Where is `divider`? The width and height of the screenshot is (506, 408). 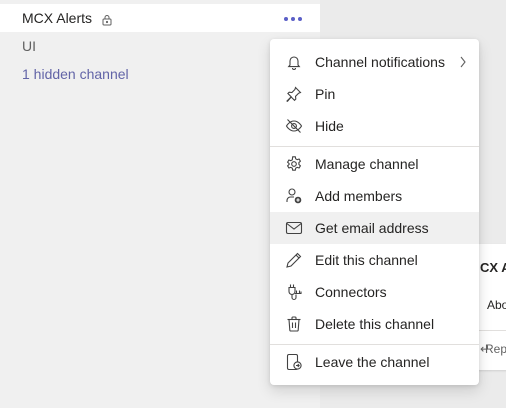 divider is located at coordinates (491, 330).